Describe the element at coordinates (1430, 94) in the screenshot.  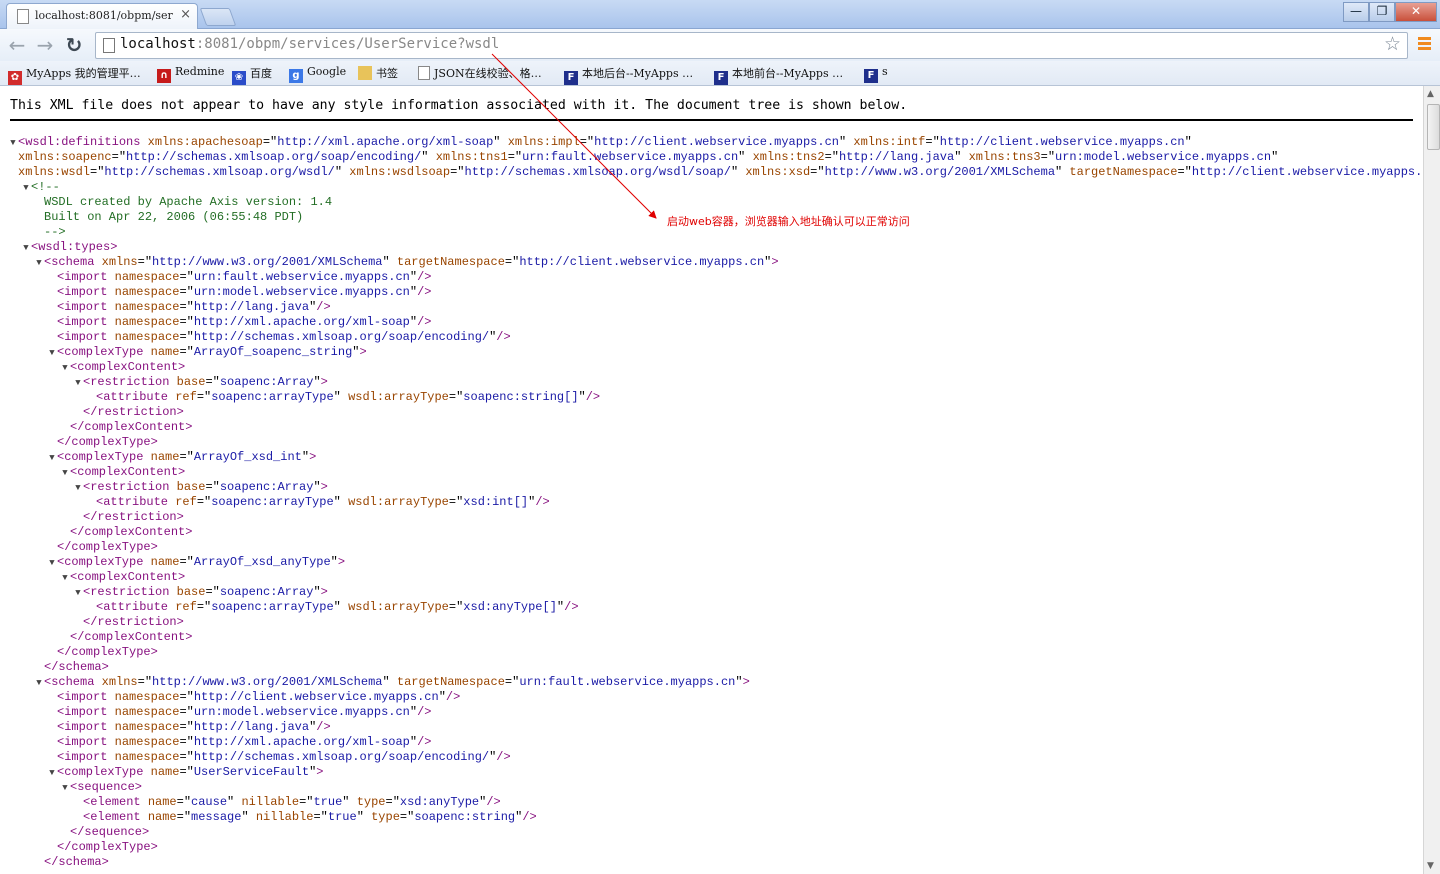
I see `scroll-up-icon: ▲` at that location.